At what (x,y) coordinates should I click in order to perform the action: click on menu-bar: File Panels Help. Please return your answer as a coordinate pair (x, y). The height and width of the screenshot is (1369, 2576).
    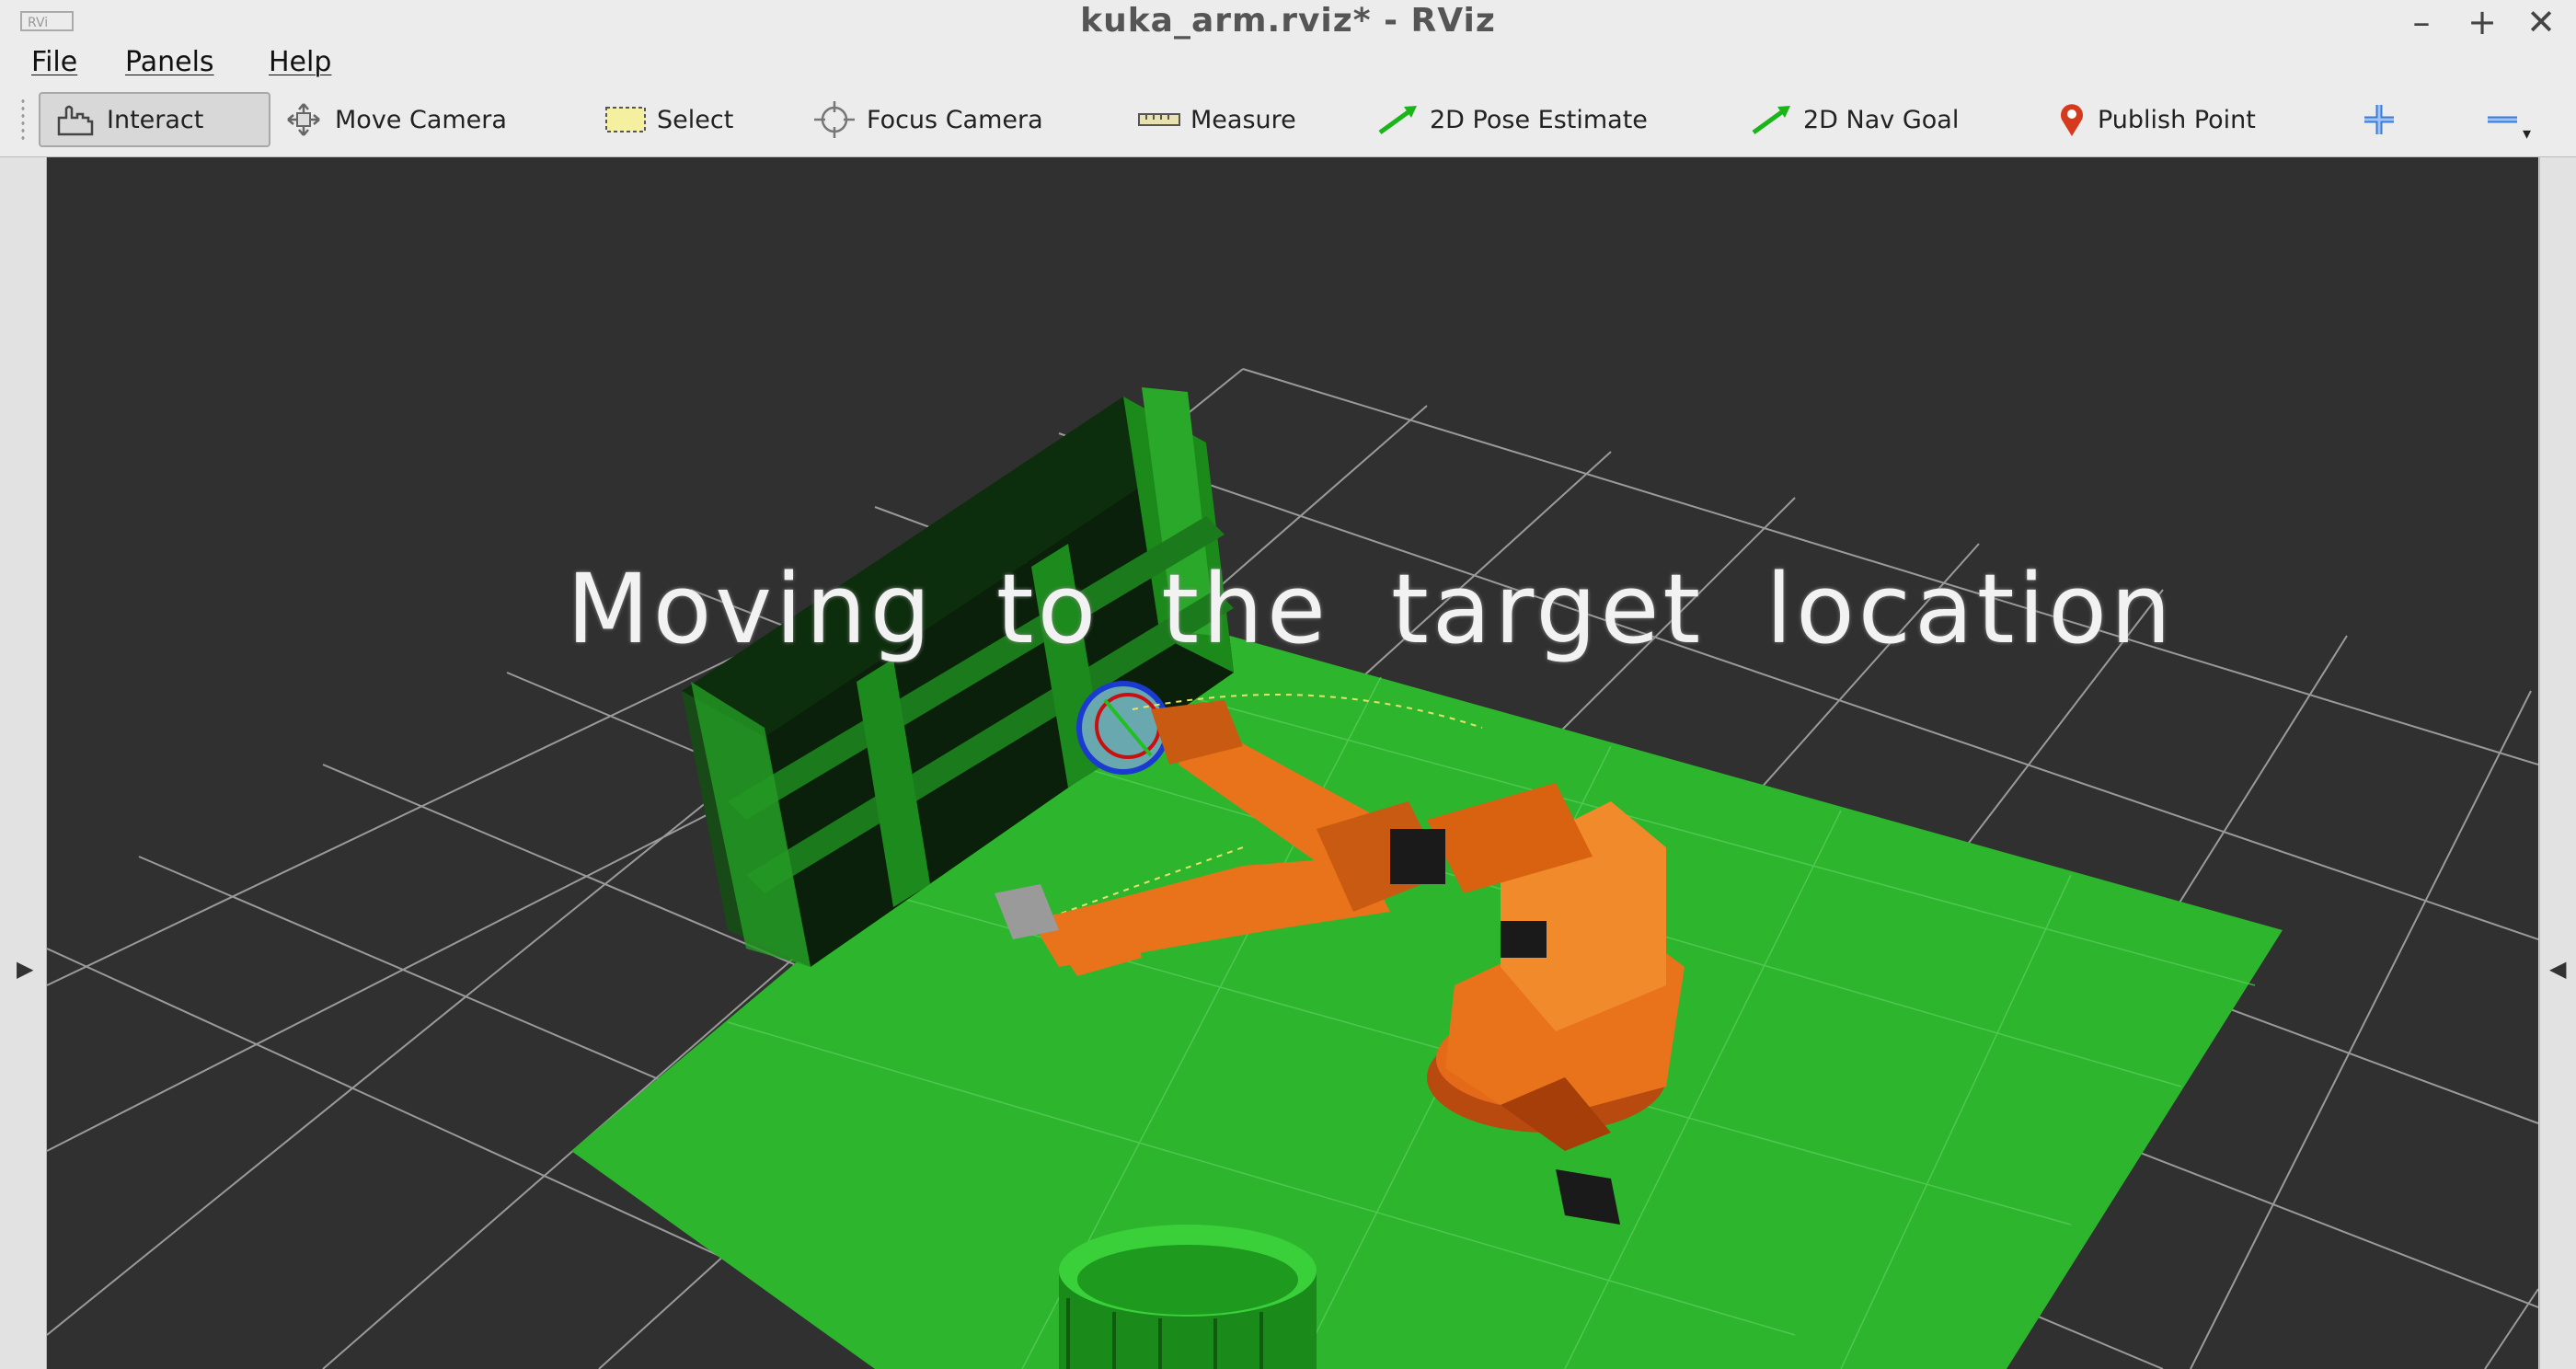
    Looking at the image, I should click on (1288, 62).